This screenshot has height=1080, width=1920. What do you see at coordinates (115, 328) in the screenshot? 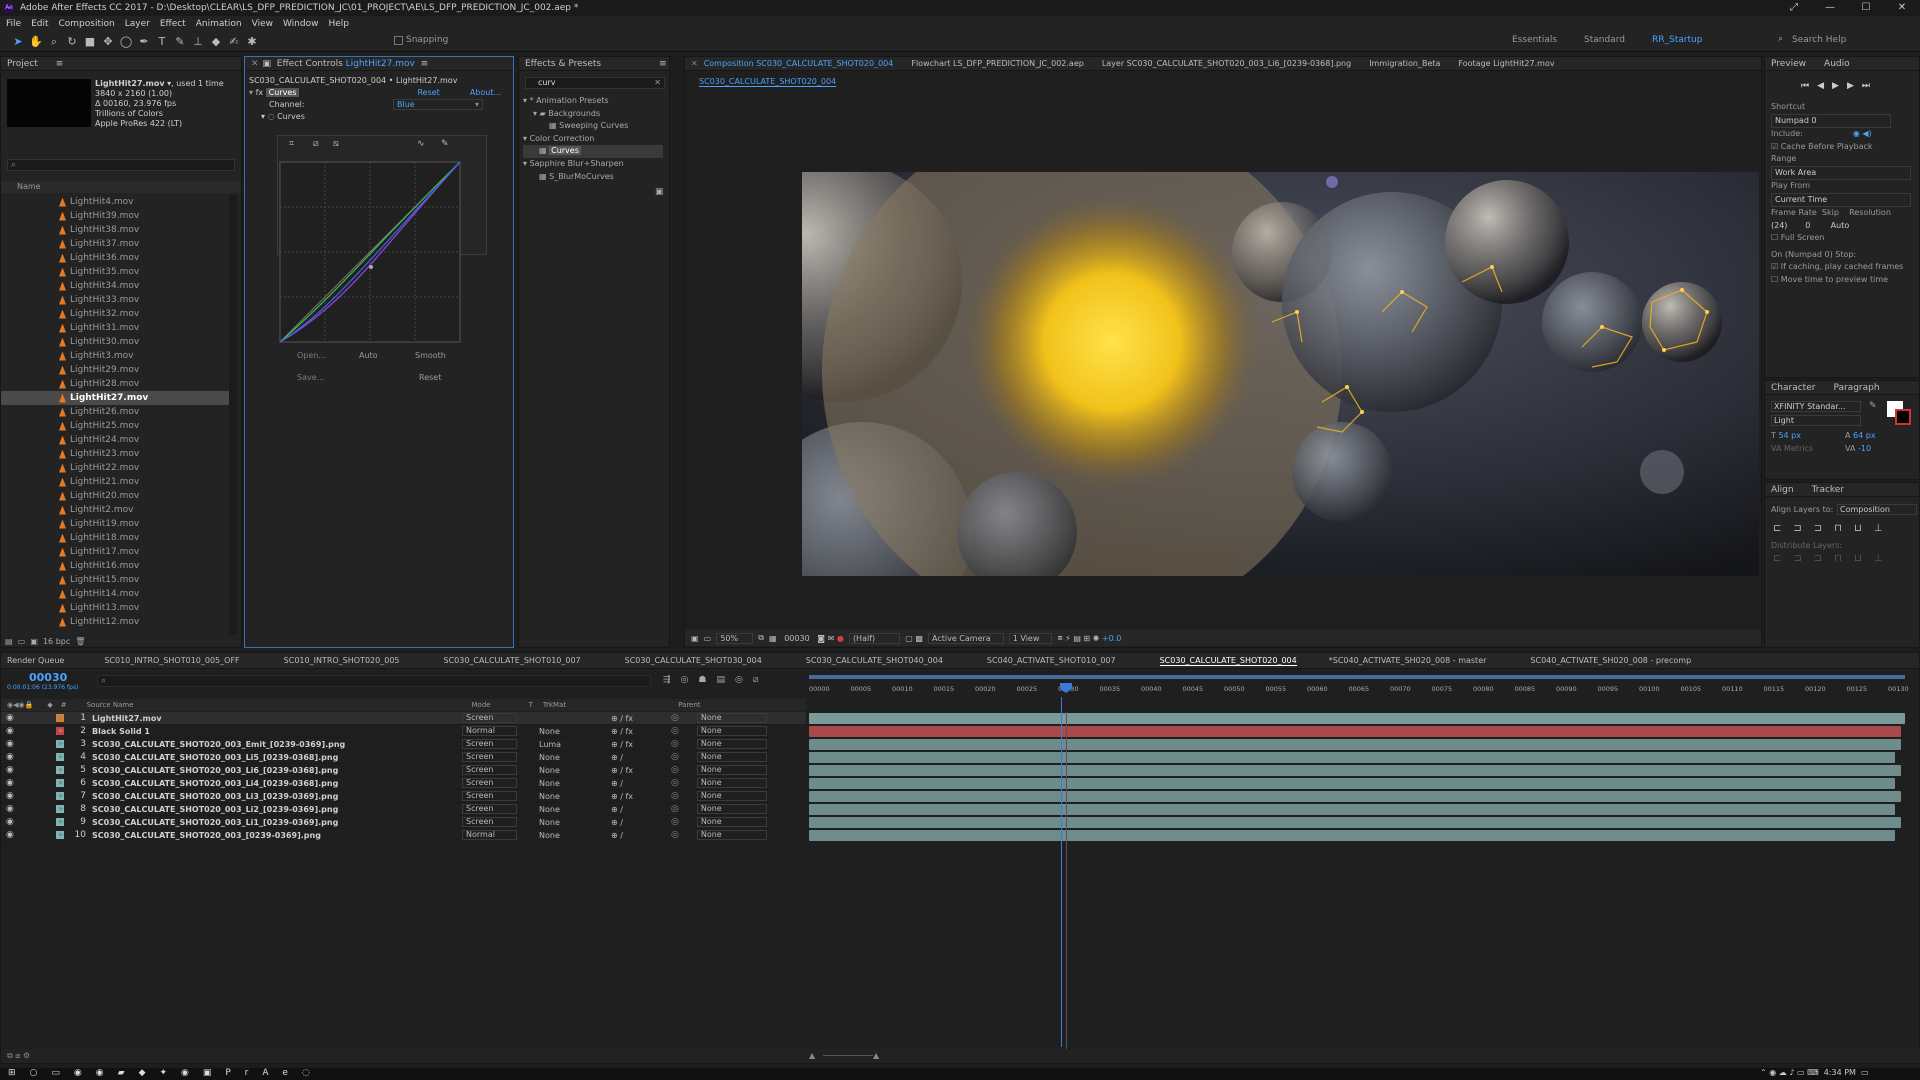
I see `project-file-row: LightHit31.mov` at bounding box center [115, 328].